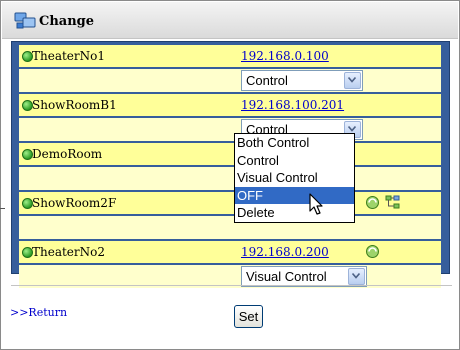 The image size is (460, 350). Describe the element at coordinates (230, 154) in the screenshot. I see `device-row-demoroom: DemoRoom` at that location.